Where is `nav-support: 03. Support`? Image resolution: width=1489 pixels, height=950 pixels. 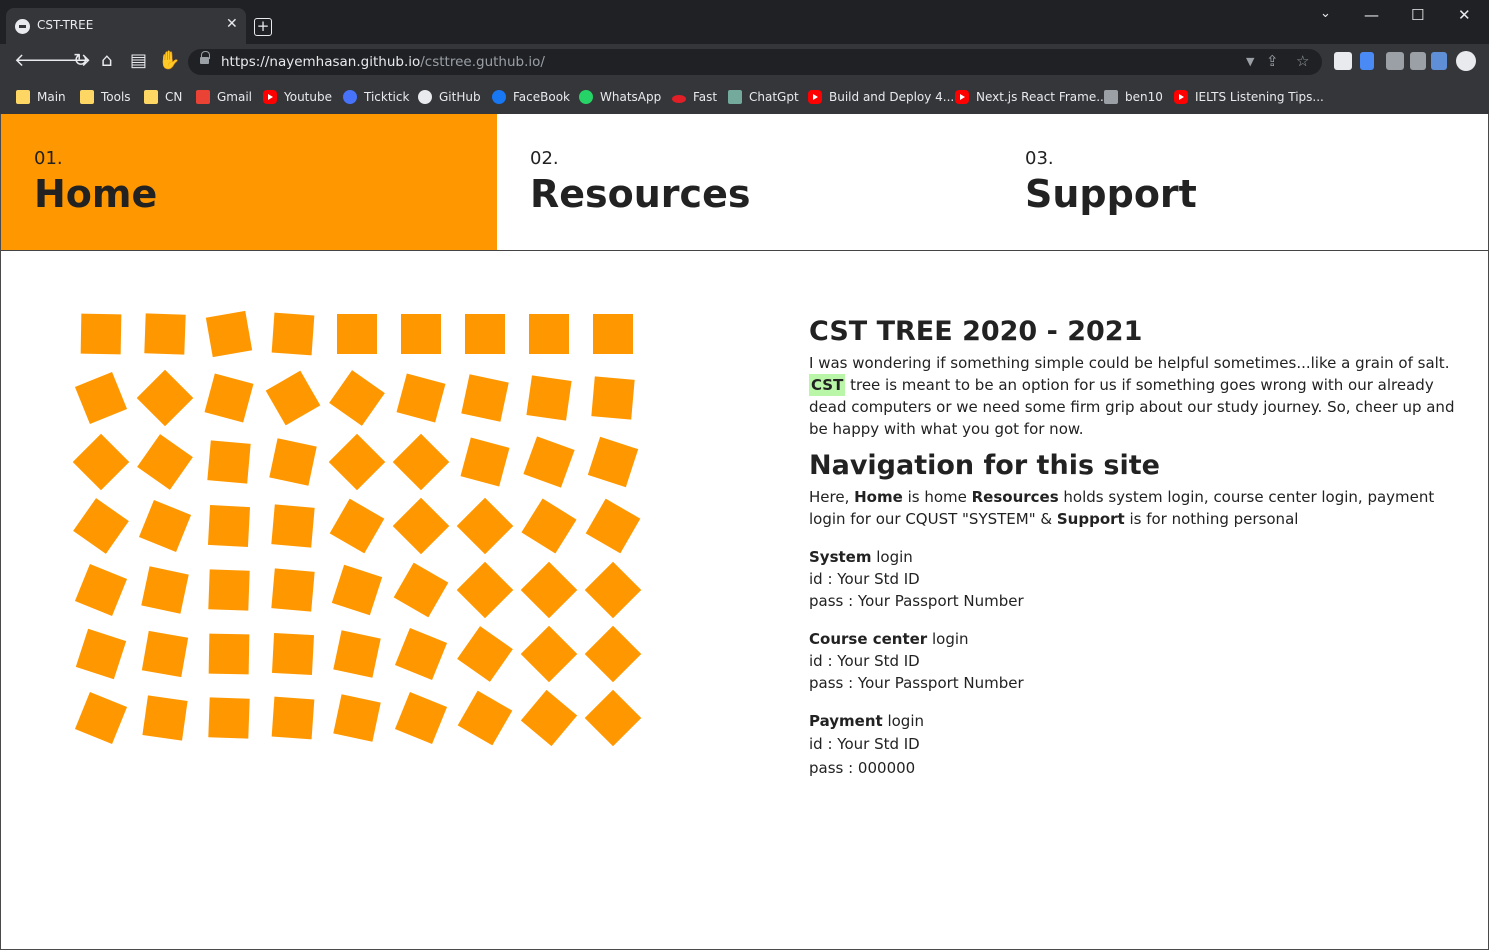 nav-support: 03. Support is located at coordinates (1240, 182).